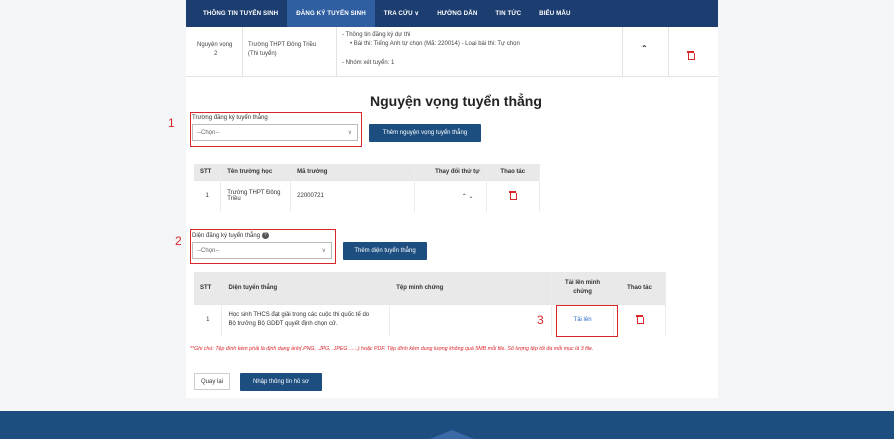 The height and width of the screenshot is (439, 894). What do you see at coordinates (306, 288) in the screenshot?
I see `col-dien: Diện tuyển thẳng` at bounding box center [306, 288].